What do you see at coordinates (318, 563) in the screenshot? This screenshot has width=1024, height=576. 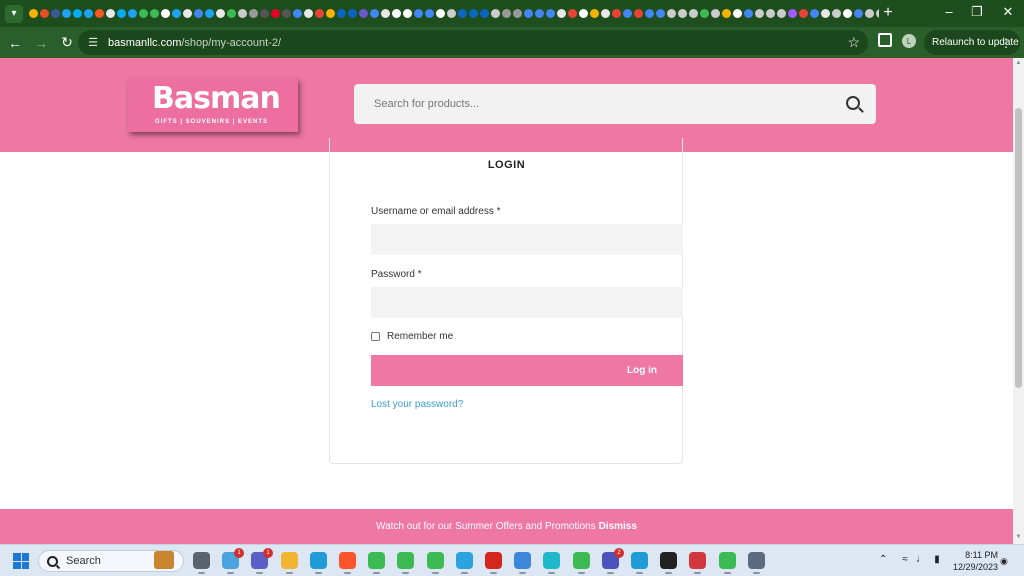 I see `edge-icon` at bounding box center [318, 563].